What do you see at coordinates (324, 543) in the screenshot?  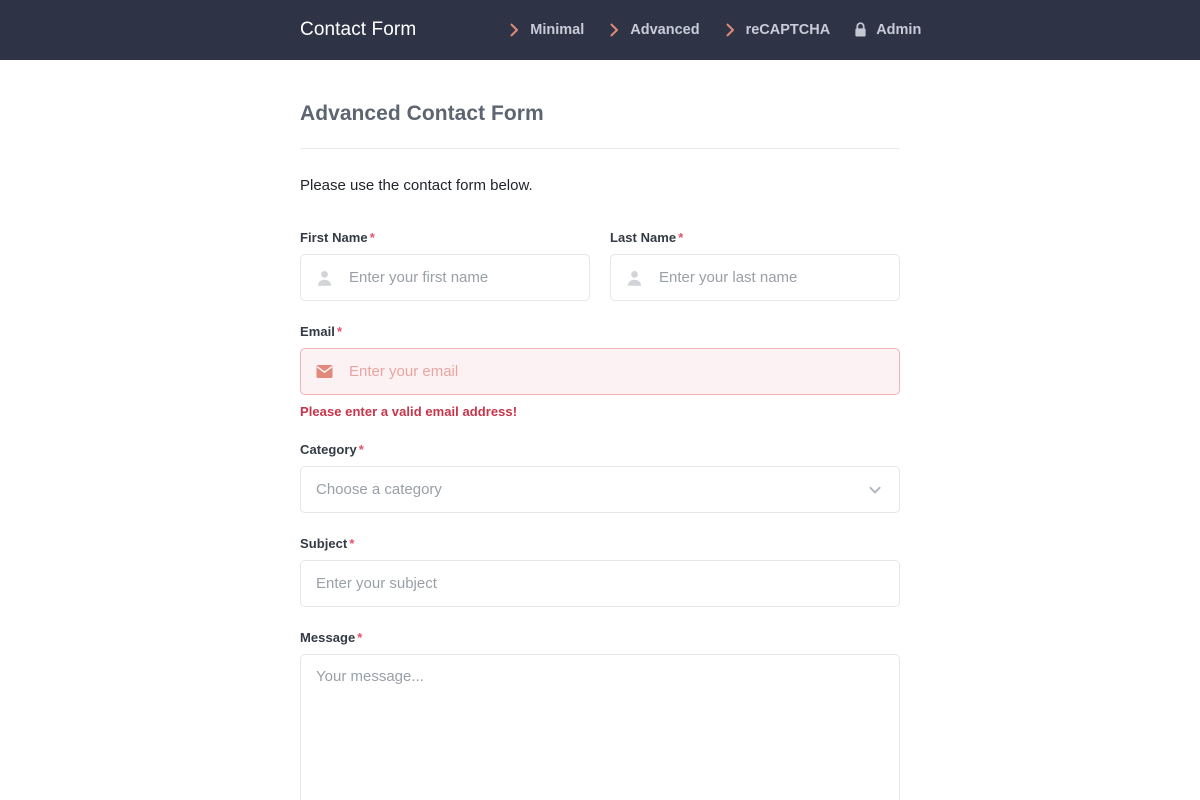 I see `subject-label-text: Subject` at bounding box center [324, 543].